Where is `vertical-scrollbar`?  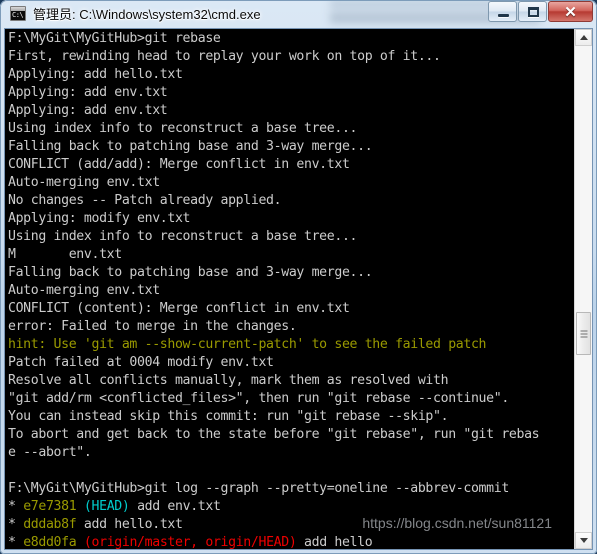
vertical-scrollbar is located at coordinates (583, 289).